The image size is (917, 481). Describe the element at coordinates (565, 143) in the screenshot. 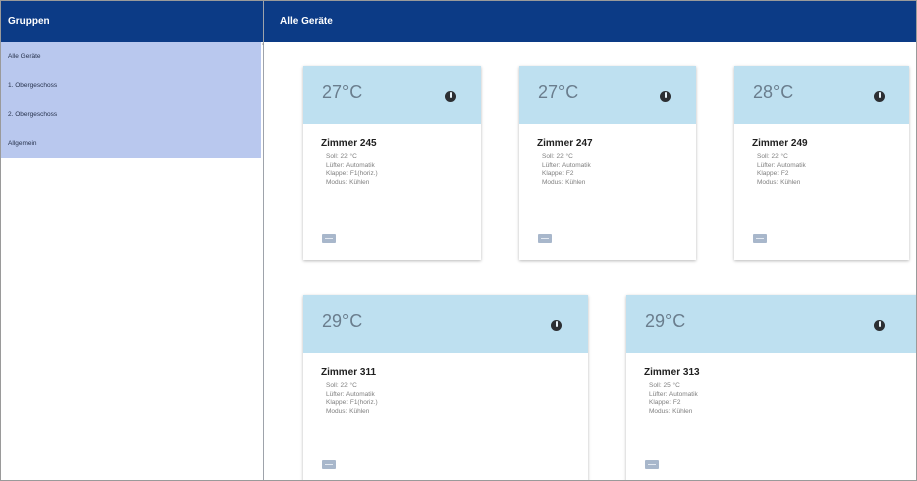

I see `card-room-name: Zimmer 247` at that location.